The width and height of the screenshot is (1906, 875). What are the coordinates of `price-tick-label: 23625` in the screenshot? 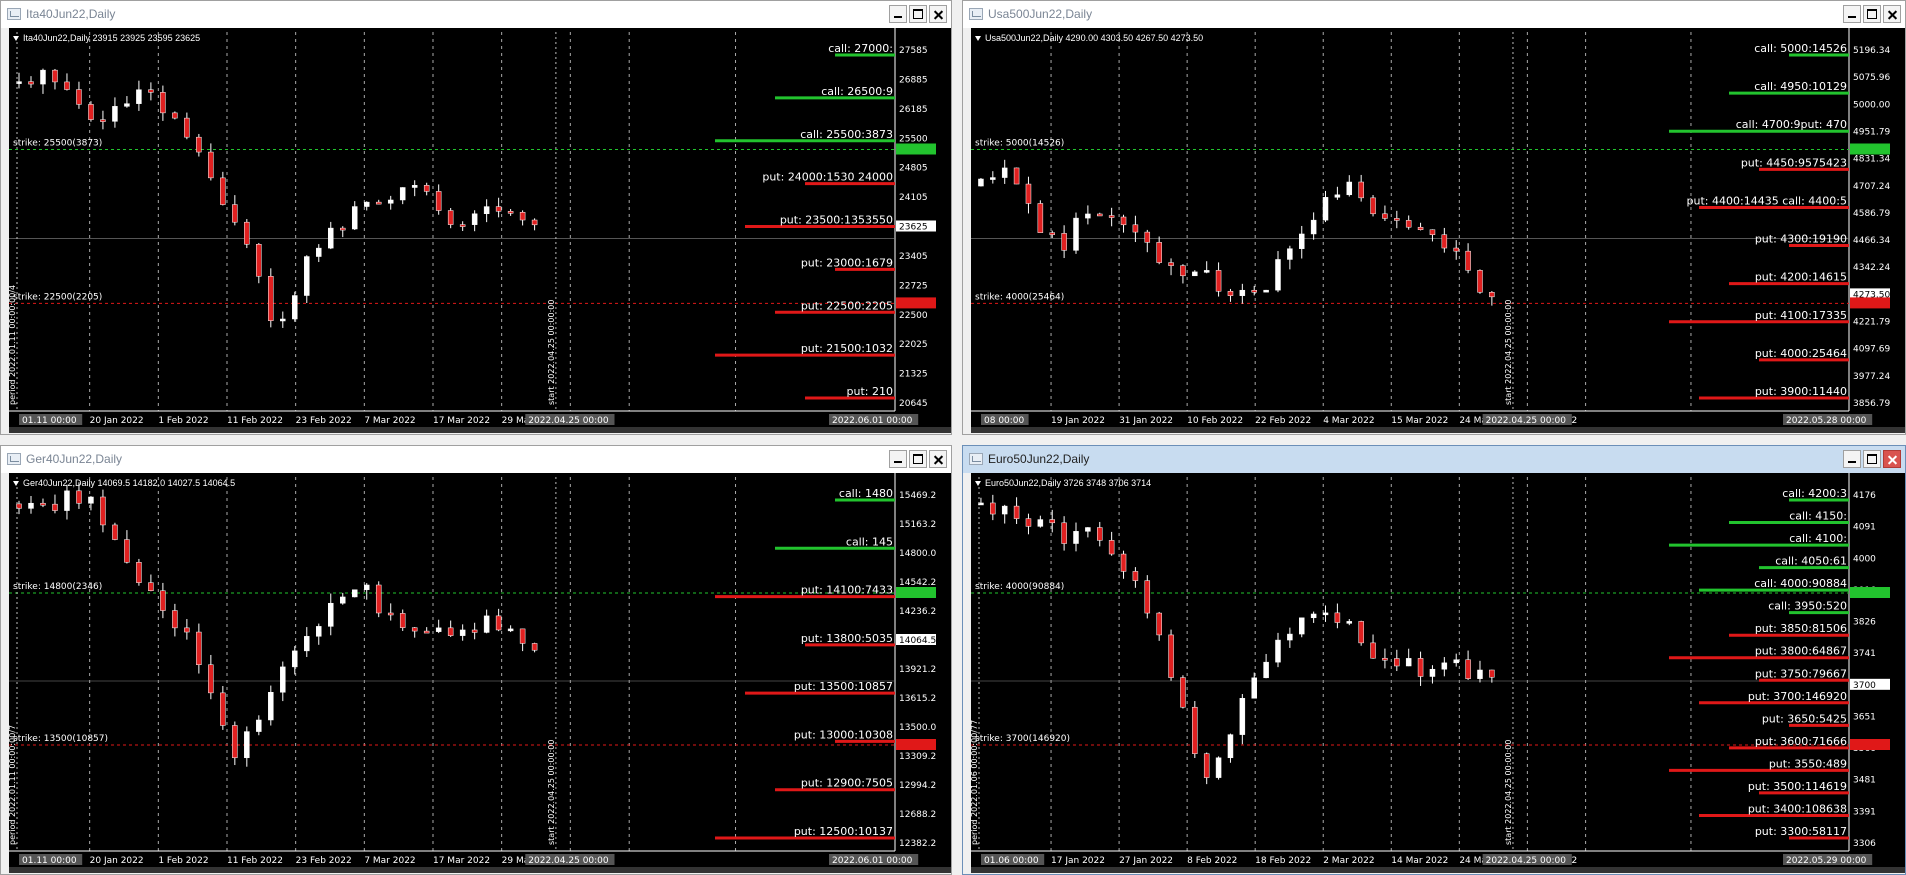 It's located at (913, 228).